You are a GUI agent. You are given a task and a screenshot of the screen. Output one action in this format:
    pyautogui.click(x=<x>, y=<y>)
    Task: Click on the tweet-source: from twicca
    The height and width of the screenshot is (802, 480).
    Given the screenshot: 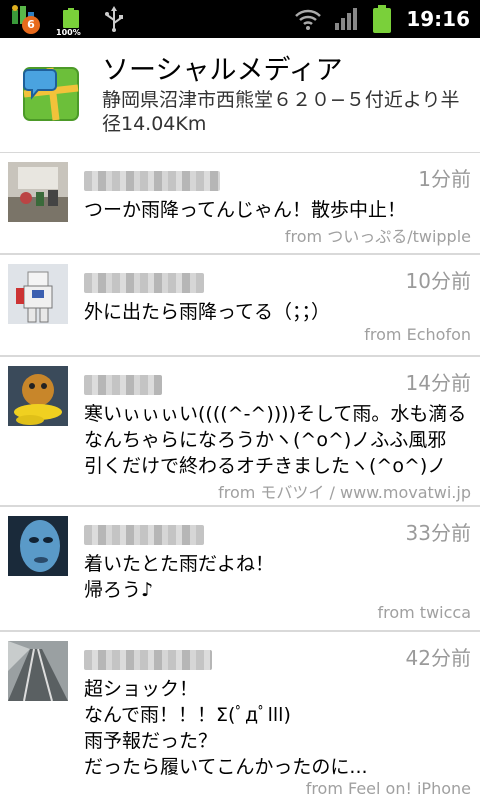 What is the action you would take?
    pyautogui.click(x=424, y=612)
    